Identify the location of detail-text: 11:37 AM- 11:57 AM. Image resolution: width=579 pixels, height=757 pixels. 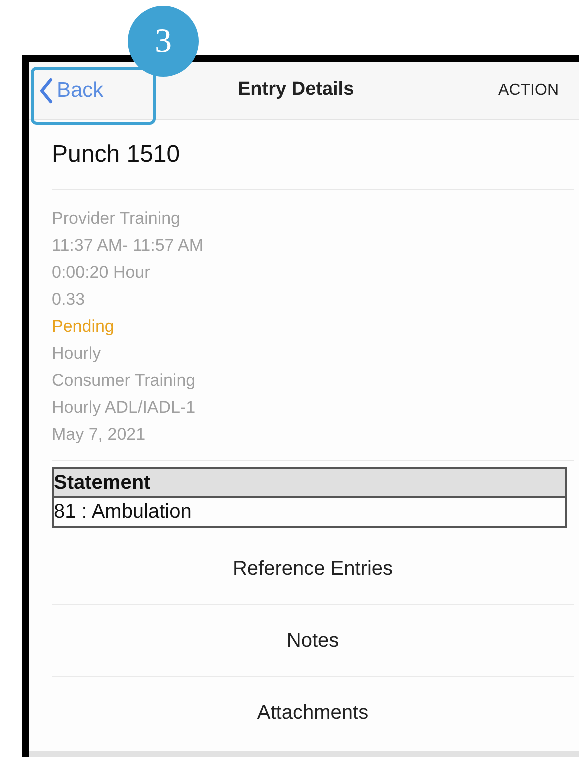
(128, 246).